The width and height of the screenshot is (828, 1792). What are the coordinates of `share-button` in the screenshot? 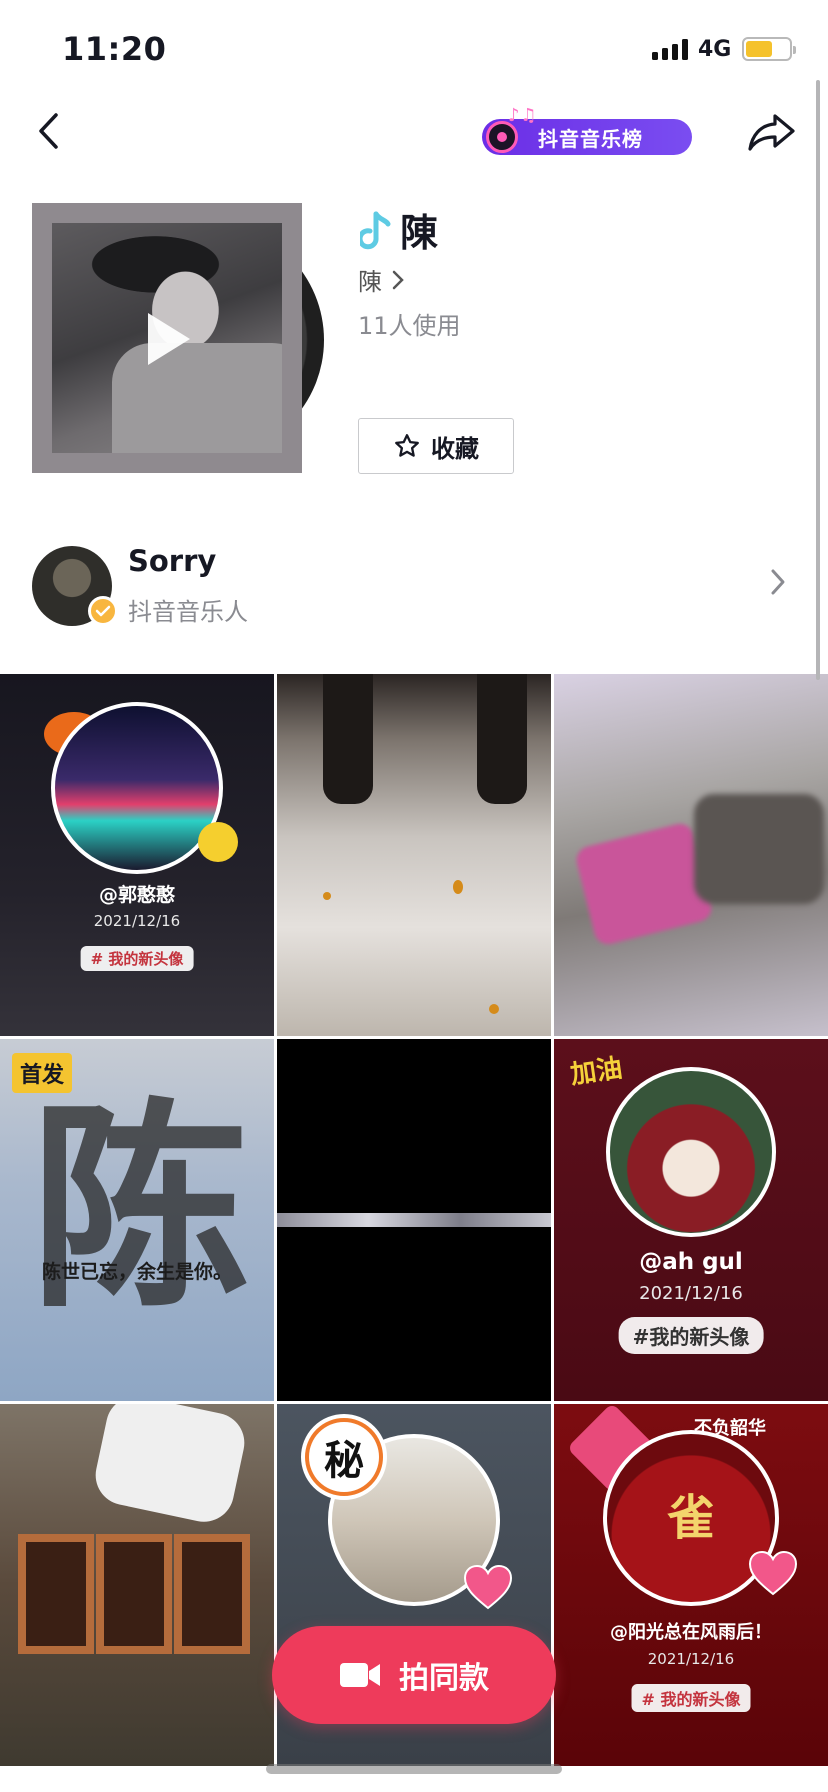 It's located at (772, 132).